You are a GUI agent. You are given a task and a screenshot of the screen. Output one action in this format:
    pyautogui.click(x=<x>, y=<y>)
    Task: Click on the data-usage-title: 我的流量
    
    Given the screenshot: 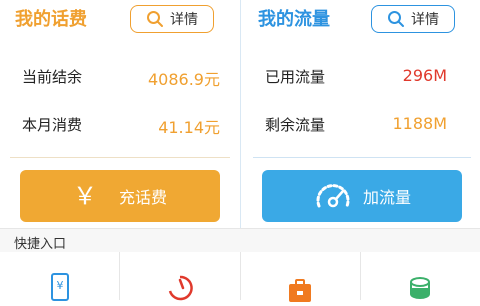 What is the action you would take?
    pyautogui.click(x=294, y=19)
    